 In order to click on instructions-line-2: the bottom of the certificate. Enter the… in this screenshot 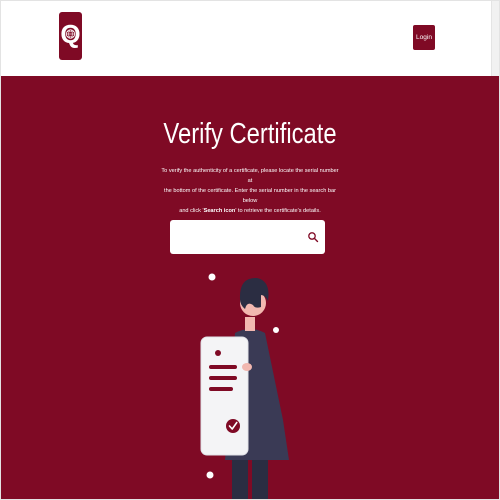, I will do `click(250, 196)`.